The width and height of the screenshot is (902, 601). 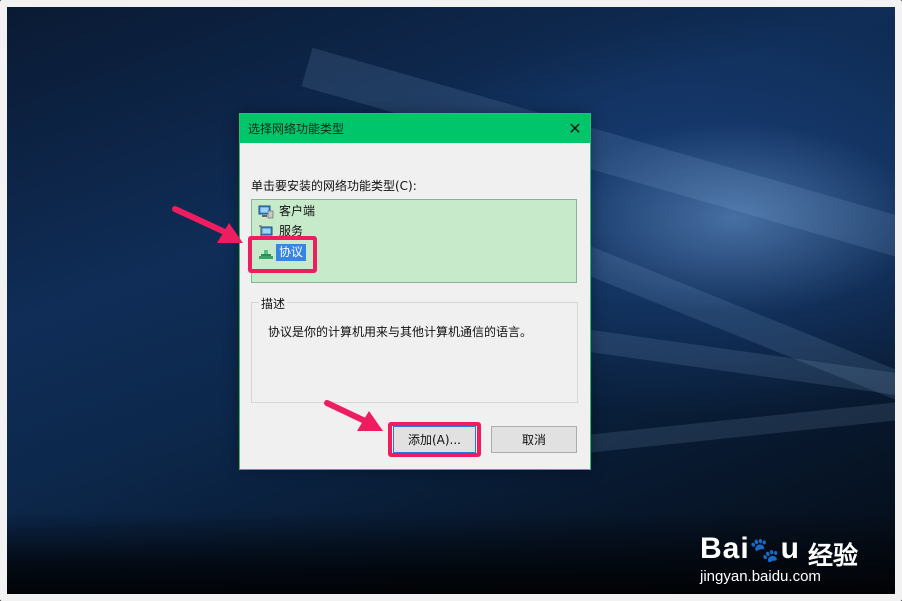 What do you see at coordinates (353, 415) in the screenshot?
I see `arrow-to-add-button-icon` at bounding box center [353, 415].